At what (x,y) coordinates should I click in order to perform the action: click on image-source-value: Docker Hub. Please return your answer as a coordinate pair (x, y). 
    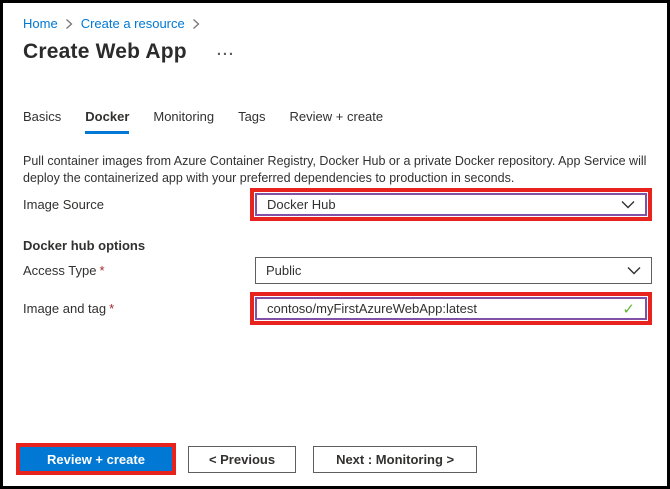
    Looking at the image, I should click on (301, 204).